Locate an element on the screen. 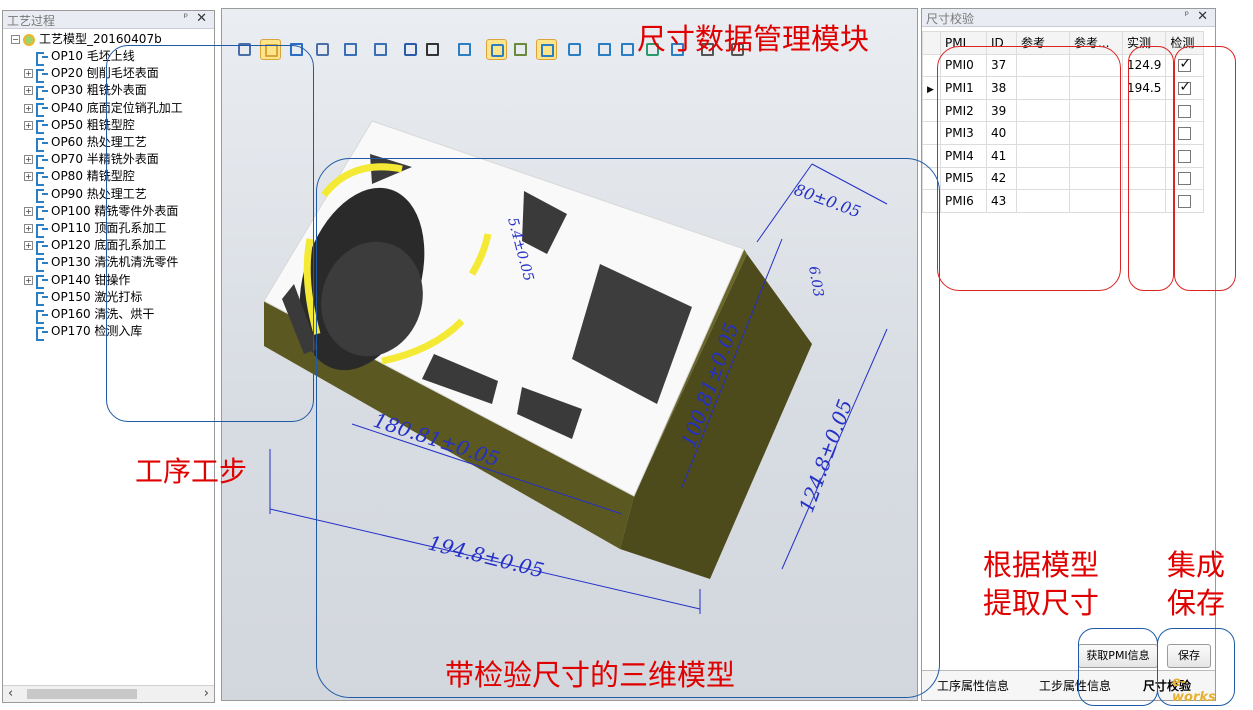 The image size is (1253, 710). get-pmi-highlight is located at coordinates (1118, 667).